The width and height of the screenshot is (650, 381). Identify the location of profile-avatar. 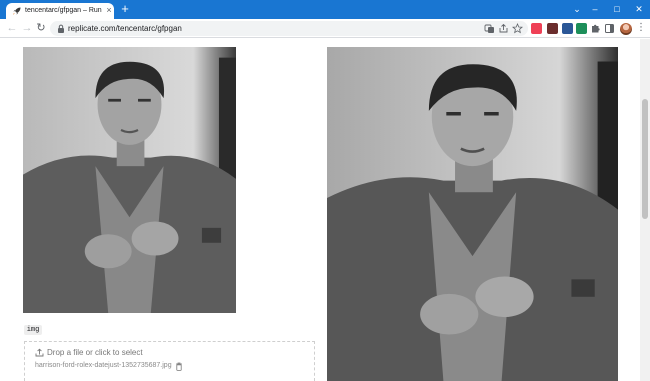
(626, 29).